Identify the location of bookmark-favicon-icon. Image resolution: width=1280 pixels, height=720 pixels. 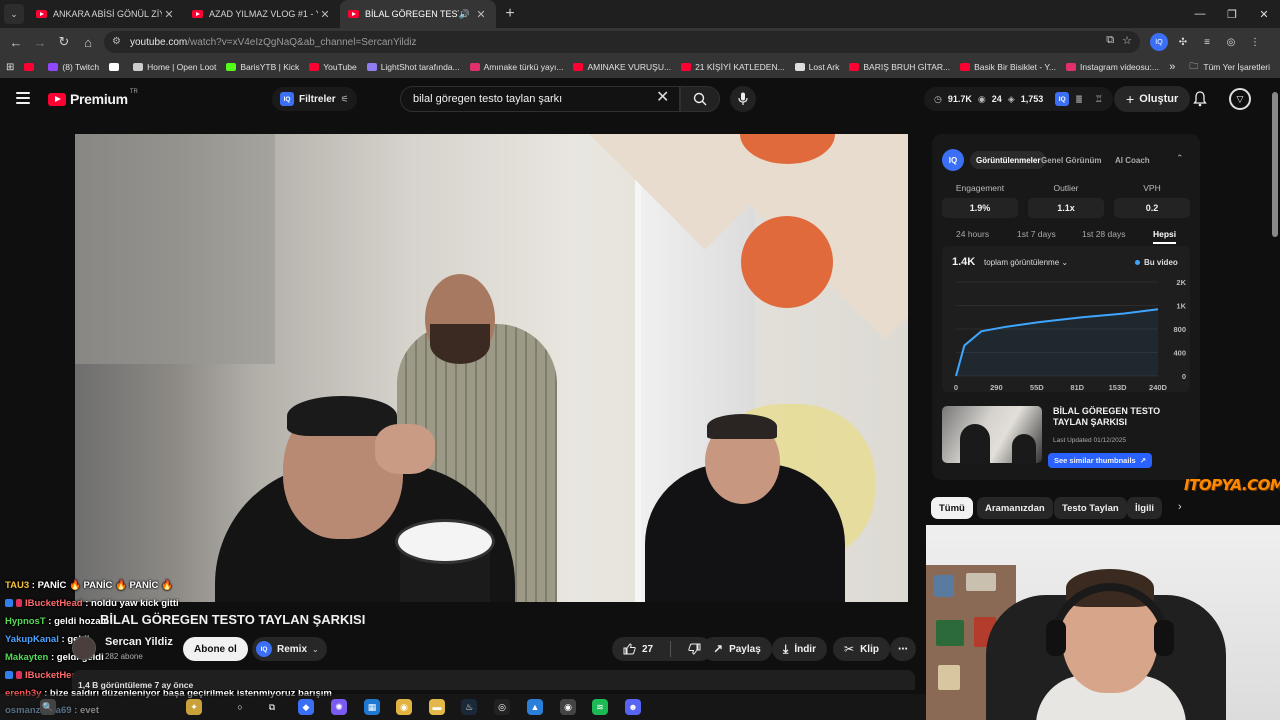
(854, 67).